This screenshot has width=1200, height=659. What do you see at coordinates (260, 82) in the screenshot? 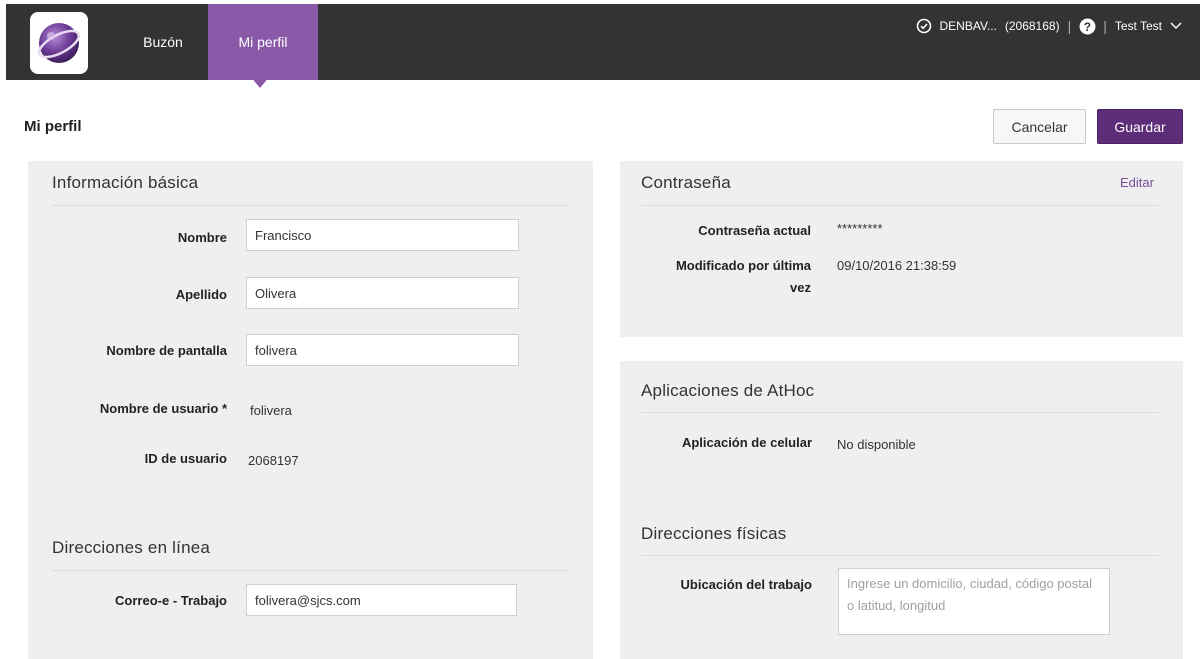
I see `active-tab-pointer` at bounding box center [260, 82].